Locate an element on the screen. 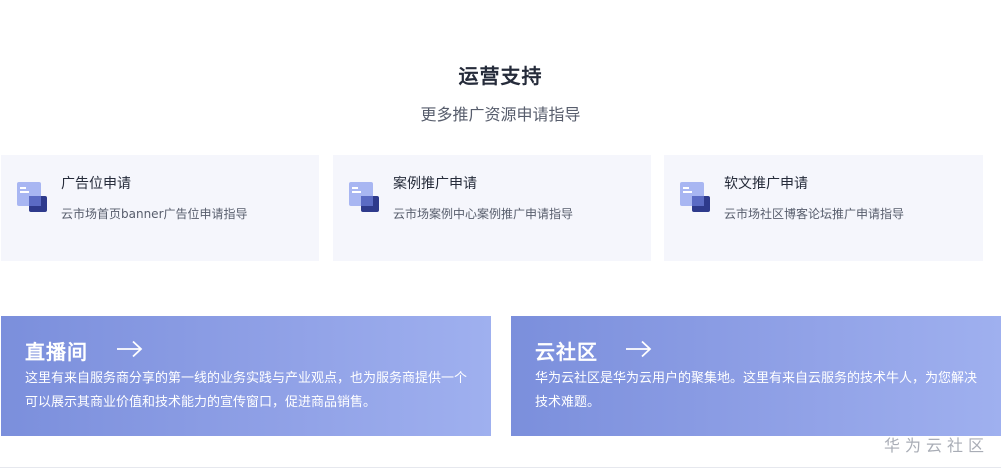 The image size is (1001, 469). watermark: 华为云社区 is located at coordinates (936, 445).